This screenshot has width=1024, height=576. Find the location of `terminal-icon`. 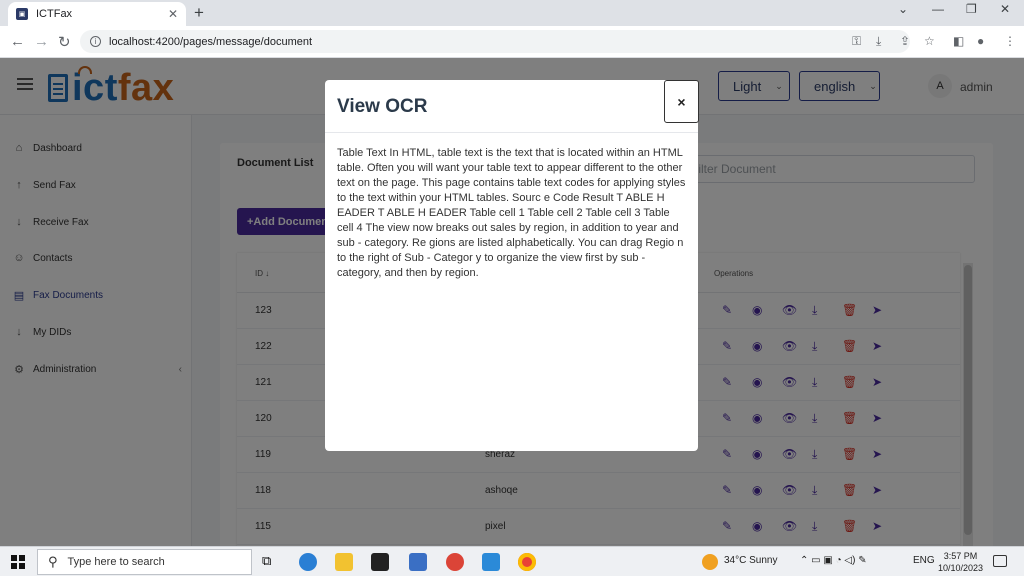

terminal-icon is located at coordinates (380, 562).